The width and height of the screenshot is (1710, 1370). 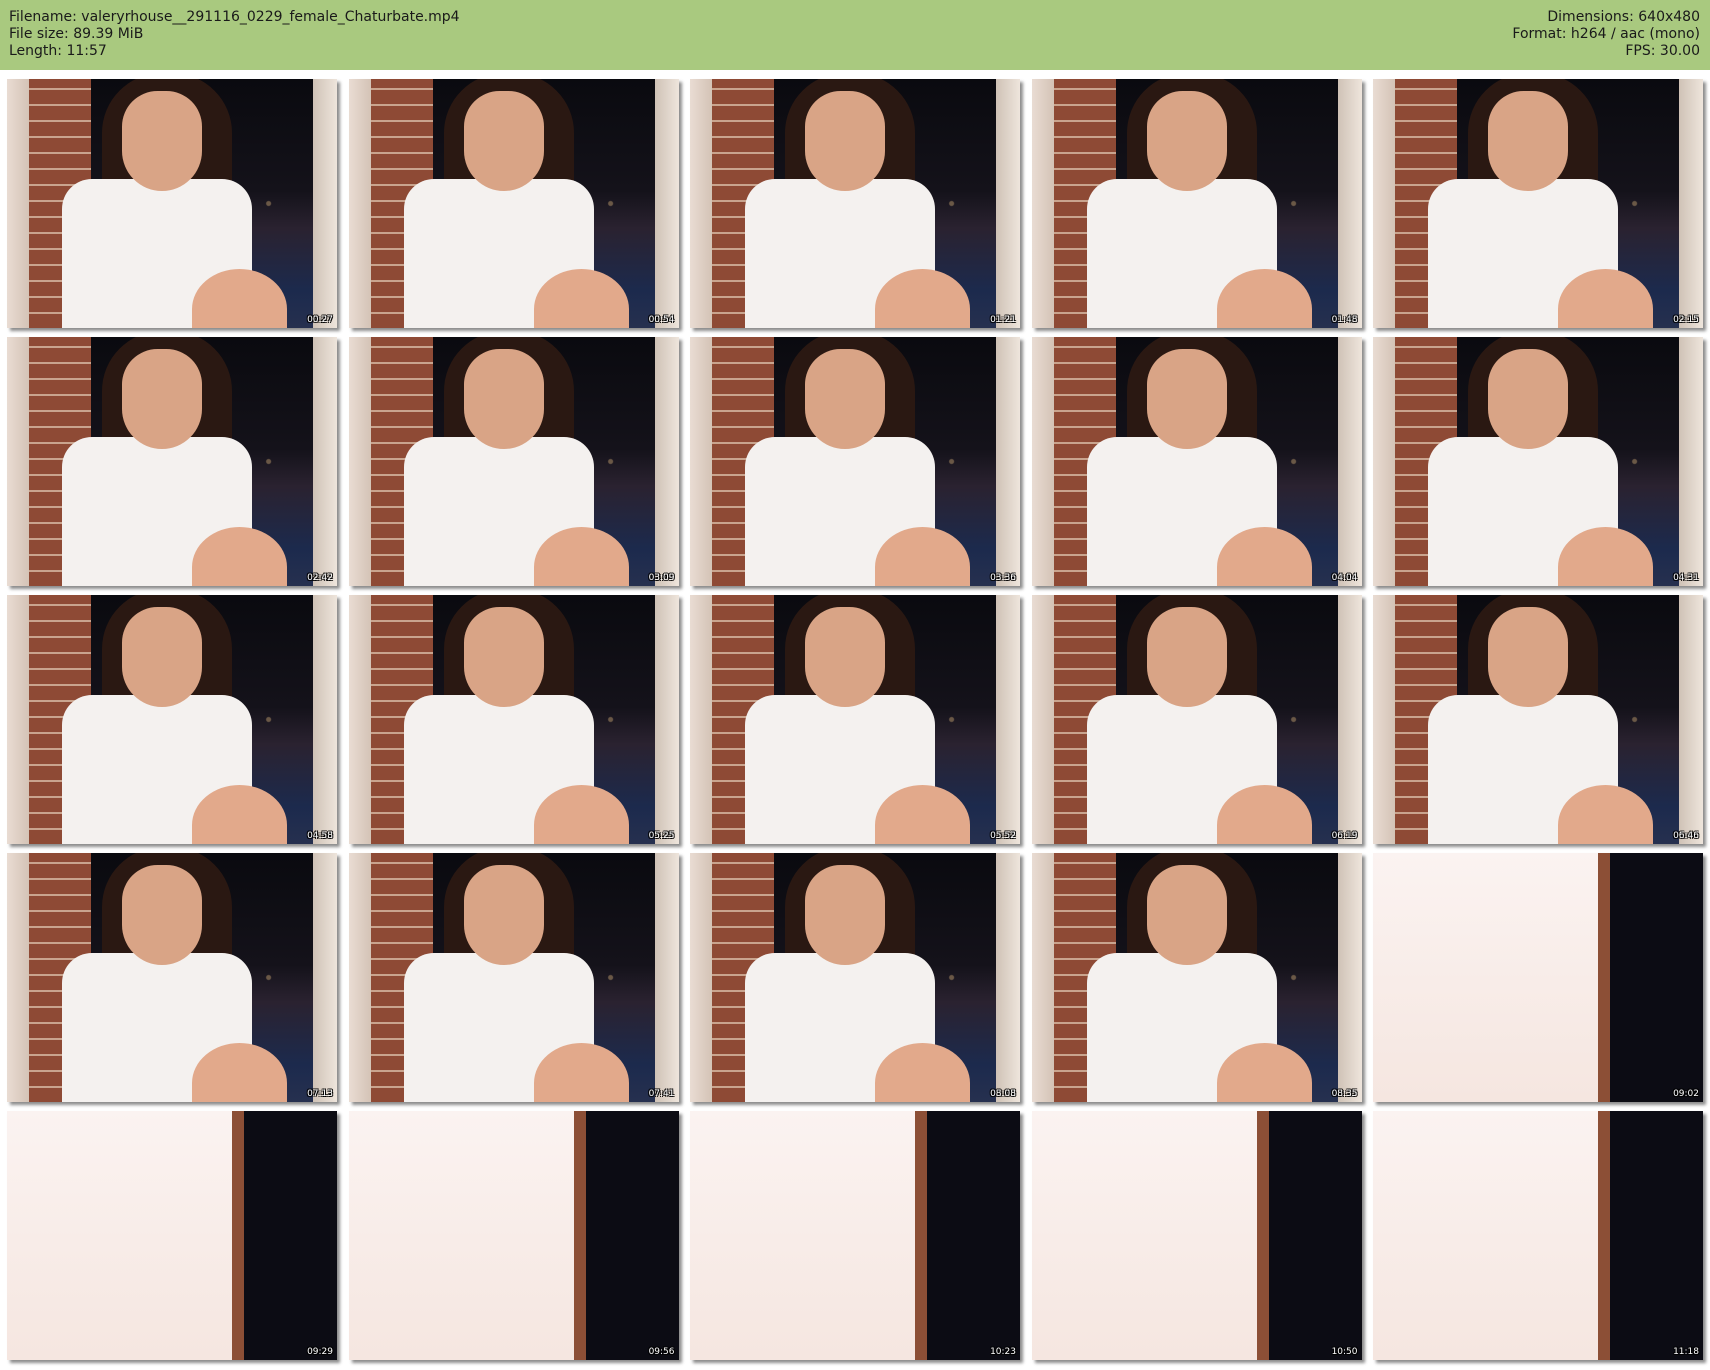 I want to click on thumbnail-timestamp: 02:15, so click(x=1686, y=320).